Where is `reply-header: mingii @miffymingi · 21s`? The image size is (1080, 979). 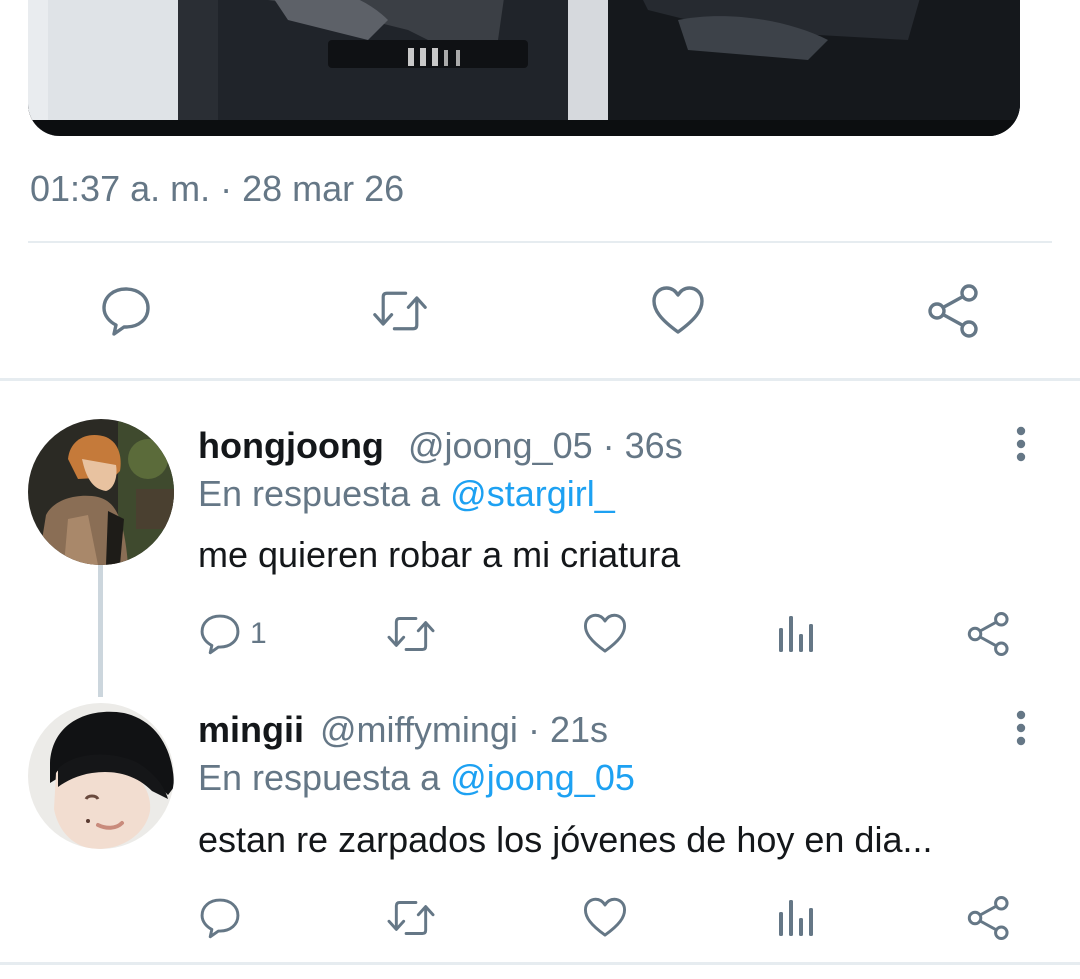
reply-header: mingii @miffymingi · 21s is located at coordinates (403, 730).